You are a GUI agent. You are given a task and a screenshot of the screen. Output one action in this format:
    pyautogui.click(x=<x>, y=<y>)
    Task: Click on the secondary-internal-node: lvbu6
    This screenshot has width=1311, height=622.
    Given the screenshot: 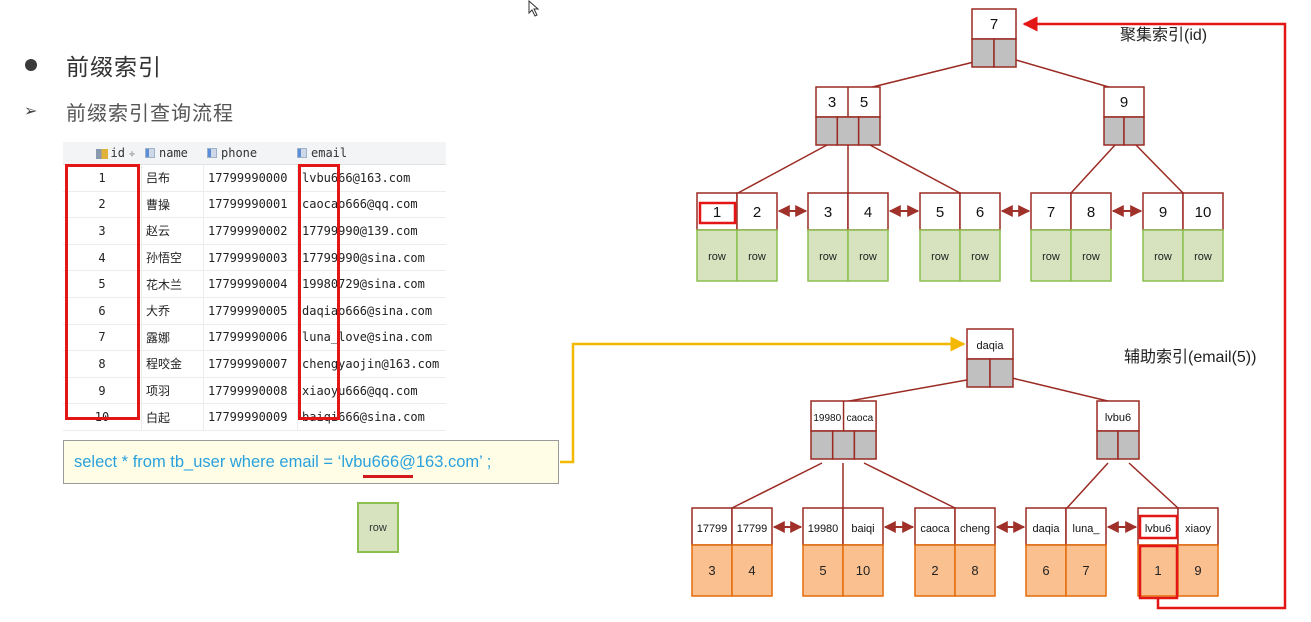 What is the action you would take?
    pyautogui.click(x=1118, y=430)
    